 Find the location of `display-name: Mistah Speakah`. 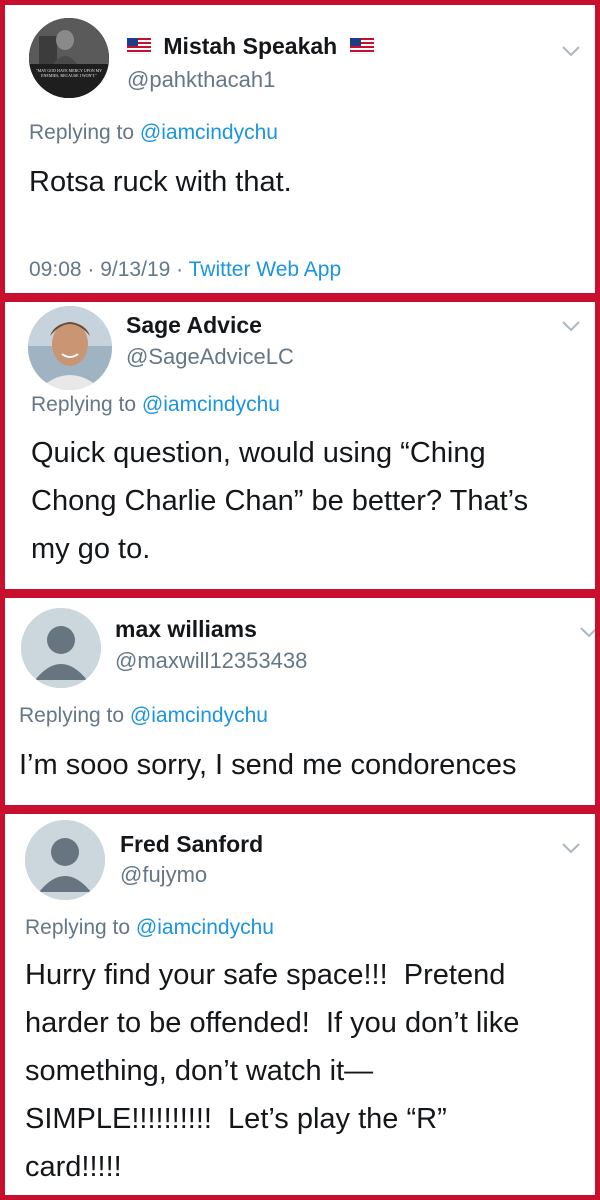

display-name: Mistah Speakah is located at coordinates (250, 46).